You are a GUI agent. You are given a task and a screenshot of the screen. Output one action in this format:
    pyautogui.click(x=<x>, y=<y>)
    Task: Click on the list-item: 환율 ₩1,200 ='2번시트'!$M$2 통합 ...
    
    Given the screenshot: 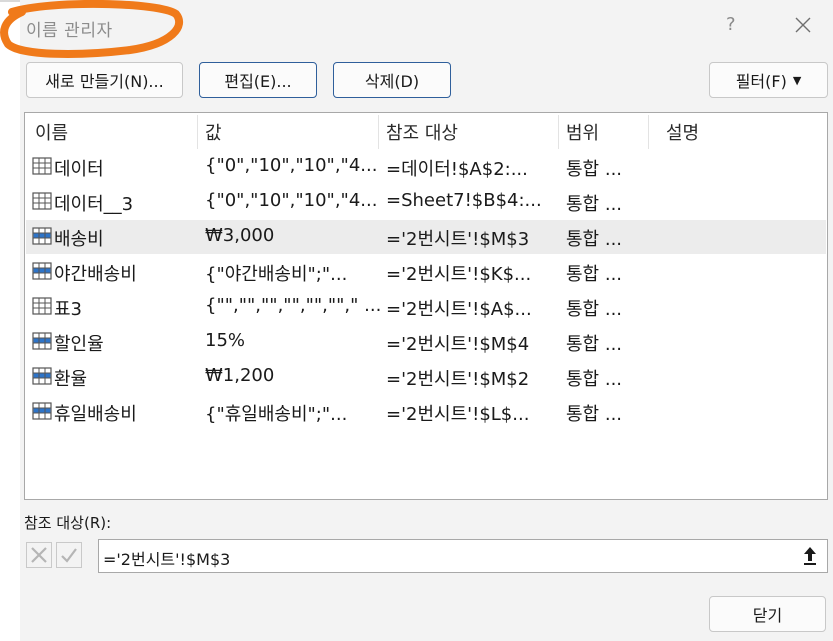 What is the action you would take?
    pyautogui.click(x=426, y=377)
    